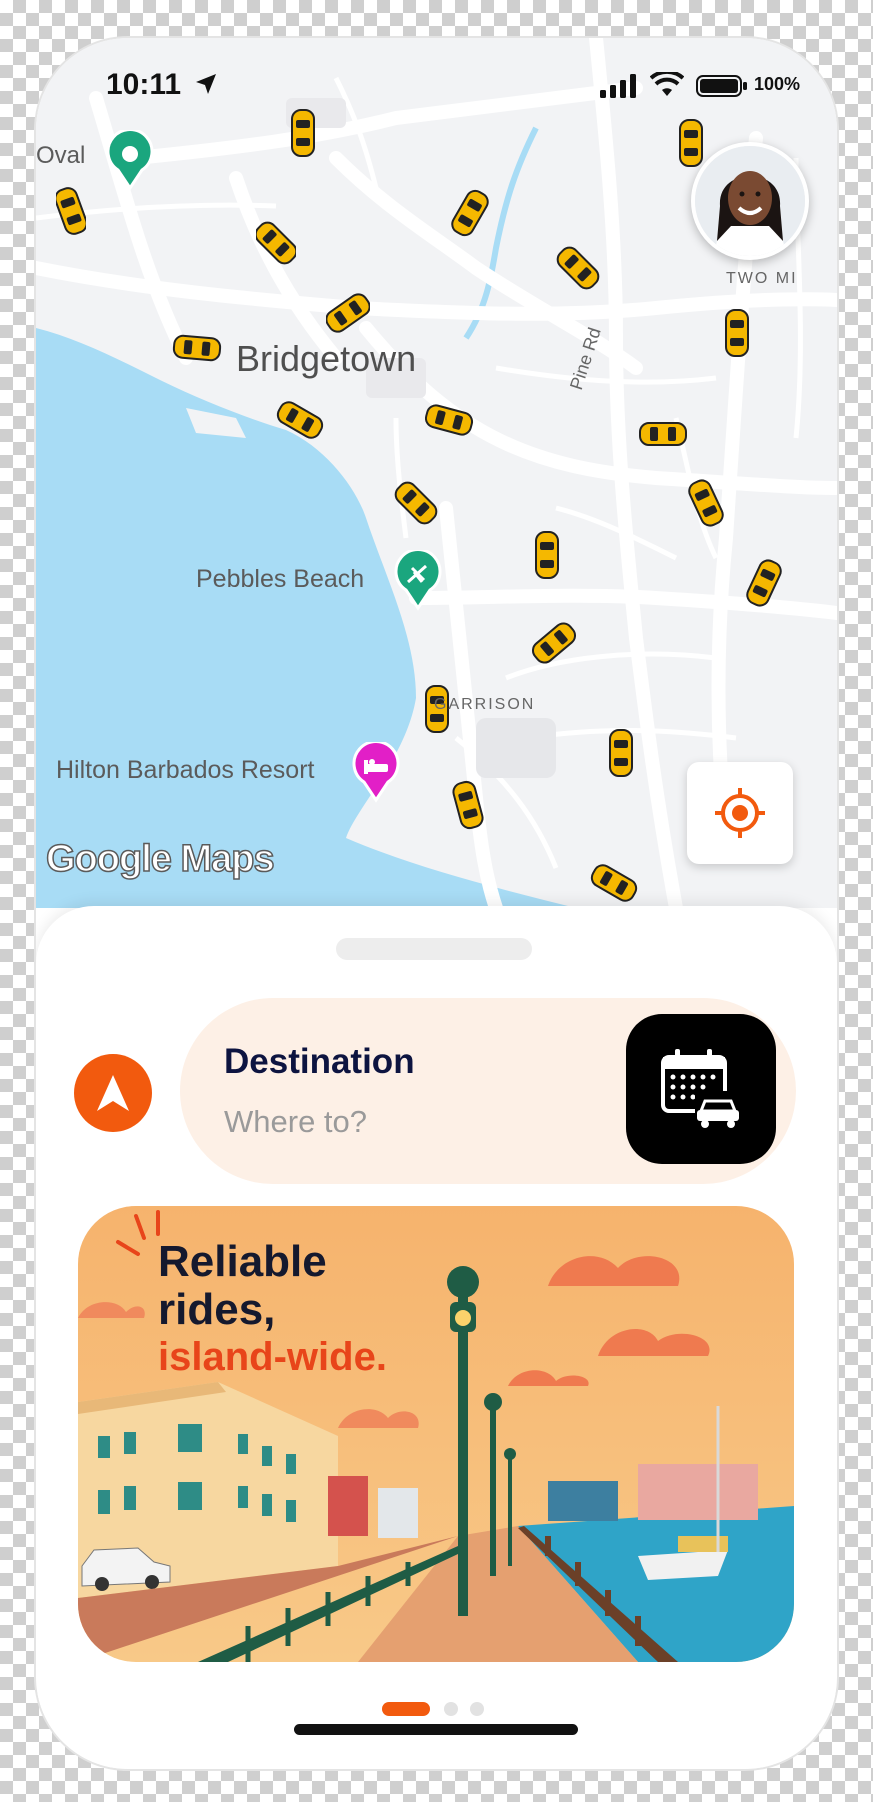  What do you see at coordinates (280, 579) in the screenshot?
I see `pebbles-beach-label: Pebbles Beach` at bounding box center [280, 579].